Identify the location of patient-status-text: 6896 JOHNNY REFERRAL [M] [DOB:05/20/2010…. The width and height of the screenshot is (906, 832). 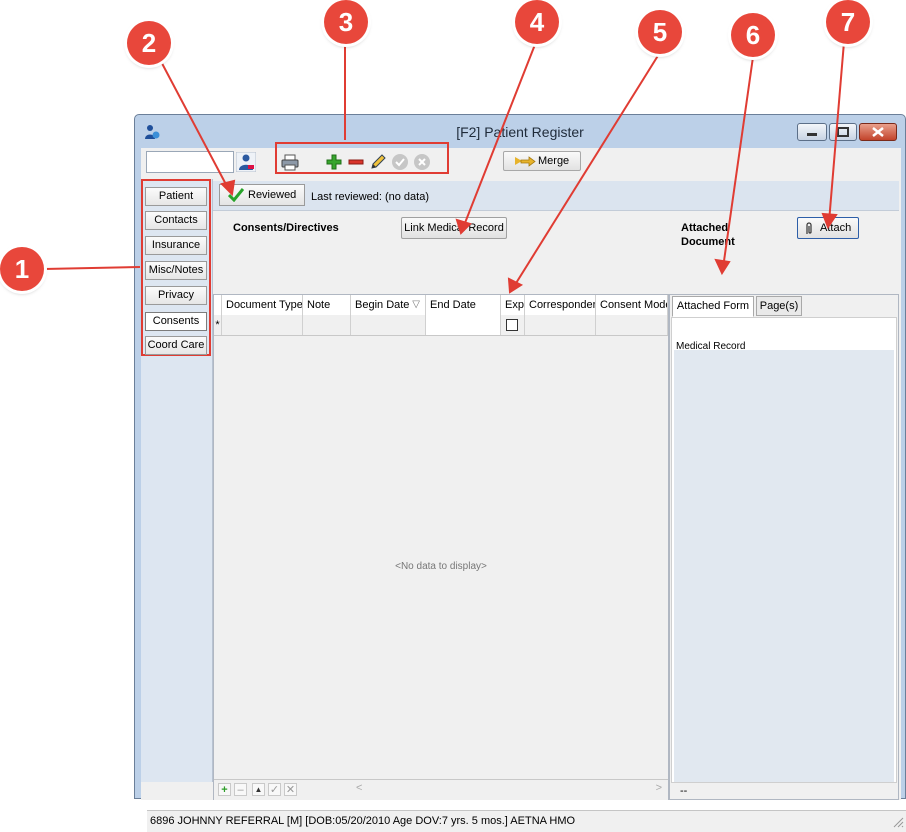
(363, 821).